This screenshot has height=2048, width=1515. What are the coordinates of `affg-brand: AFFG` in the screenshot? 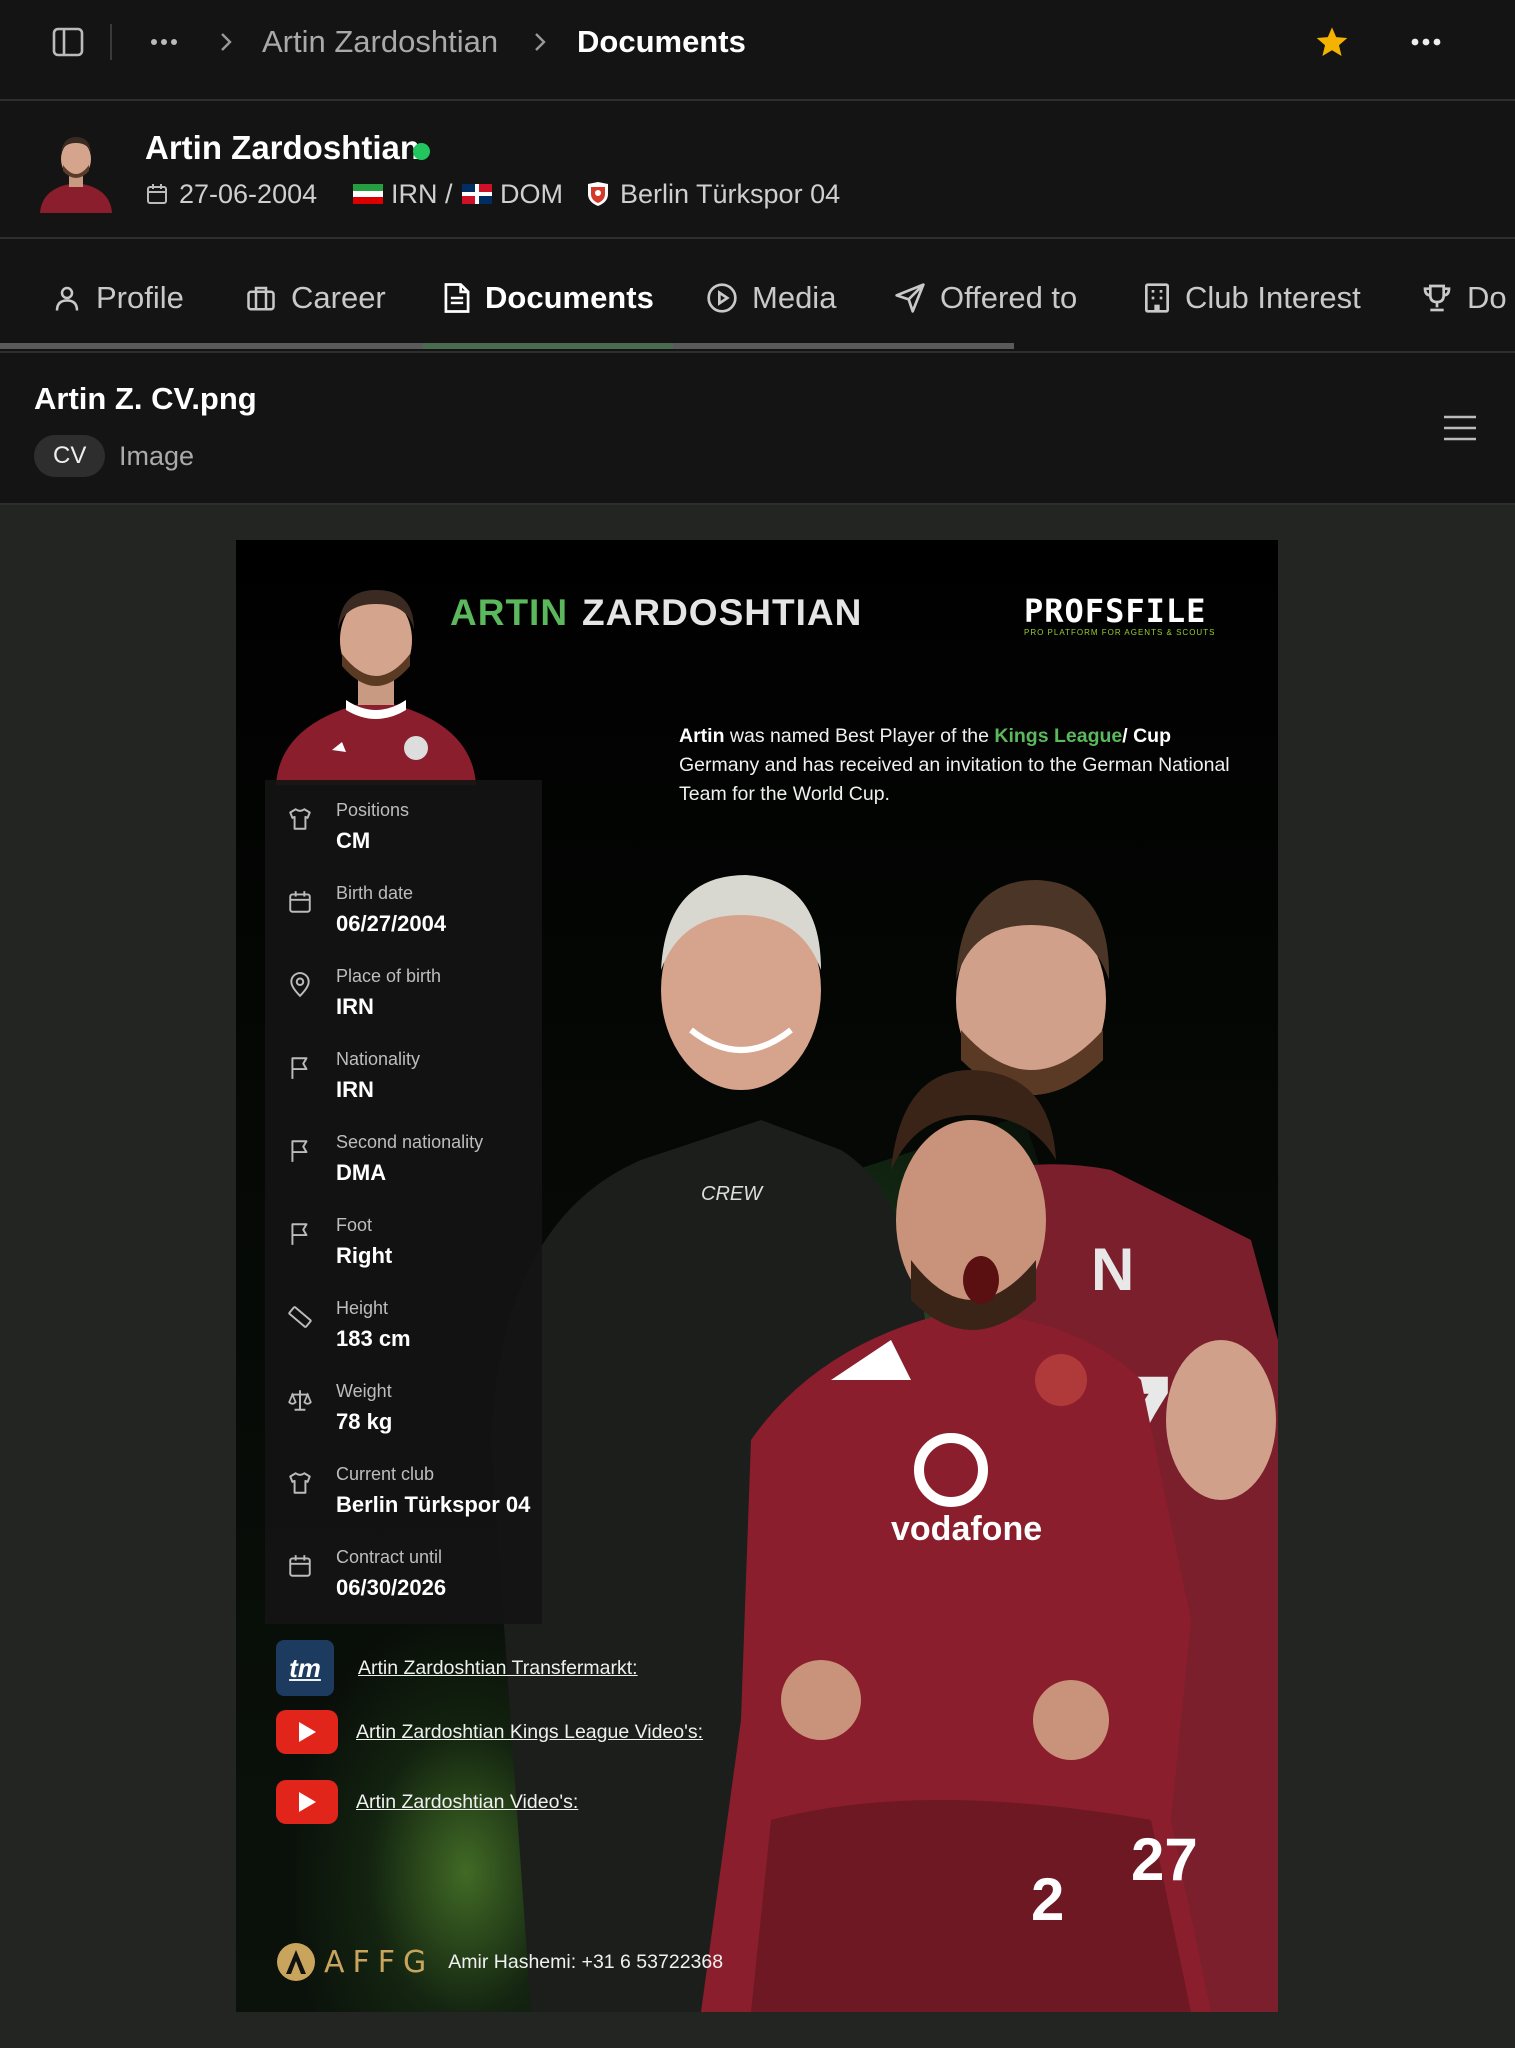 It's located at (379, 1962).